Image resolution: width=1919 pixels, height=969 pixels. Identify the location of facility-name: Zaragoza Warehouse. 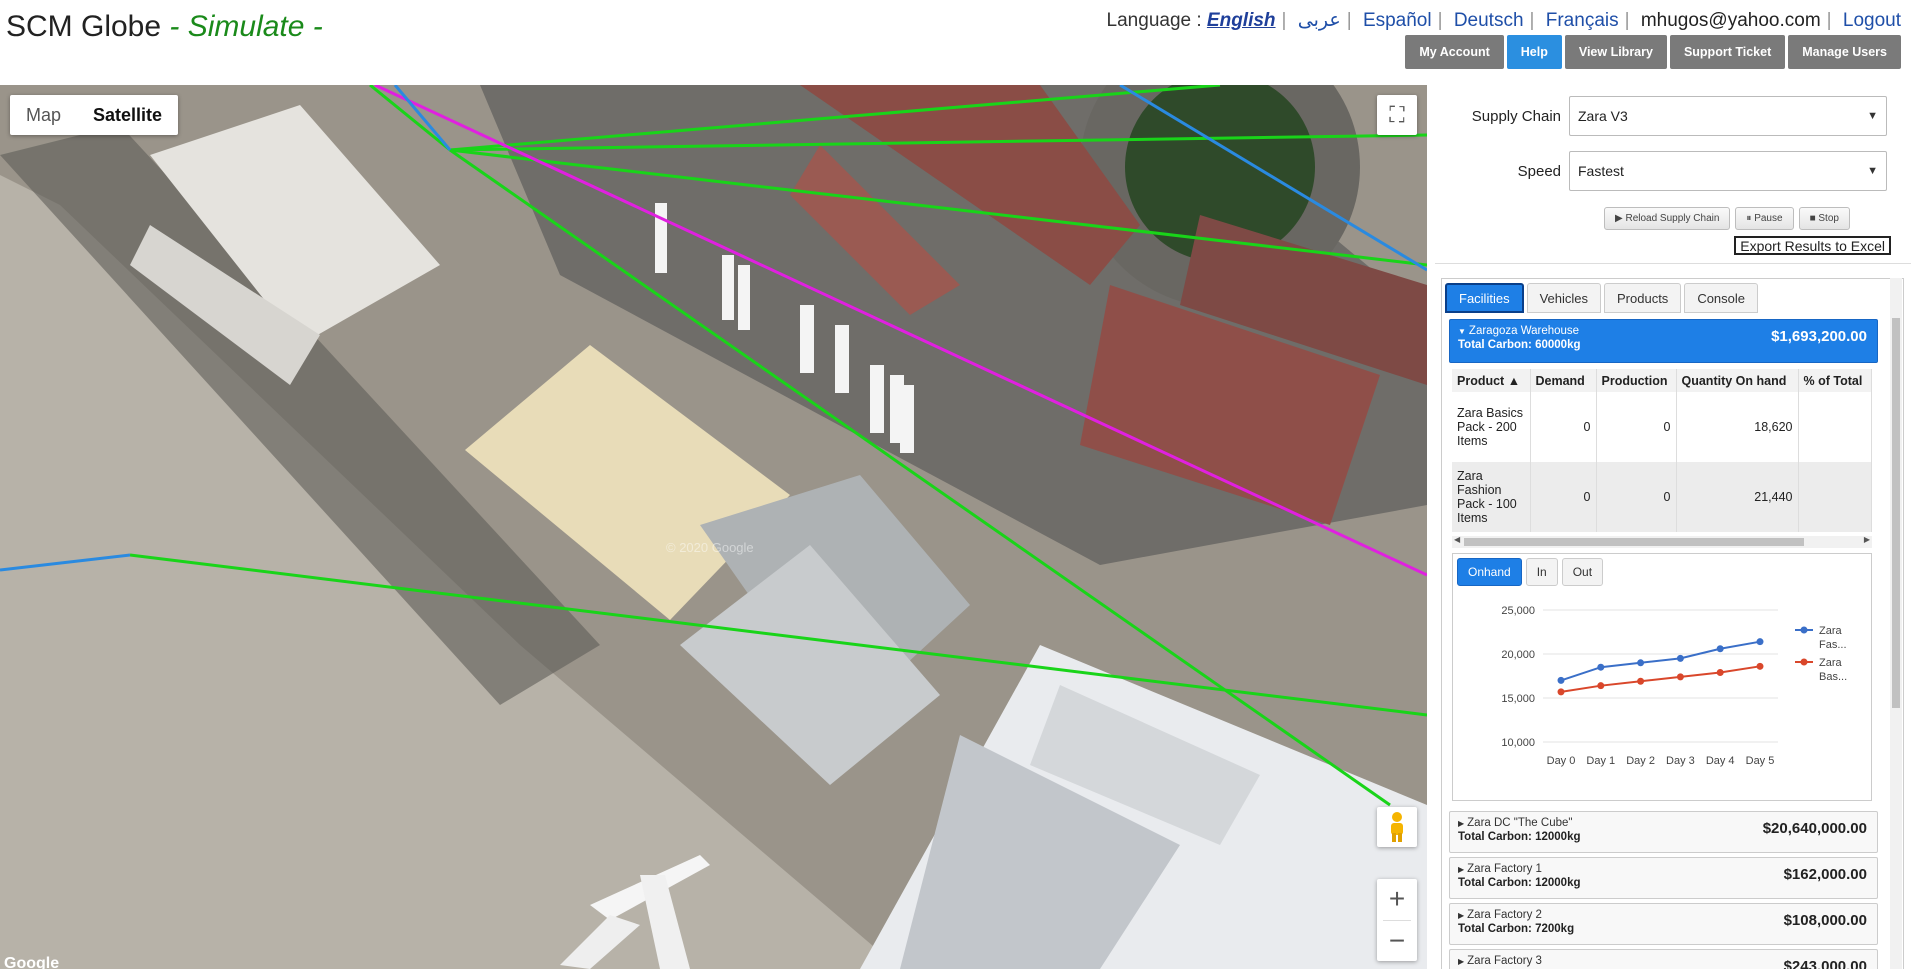
(1524, 331).